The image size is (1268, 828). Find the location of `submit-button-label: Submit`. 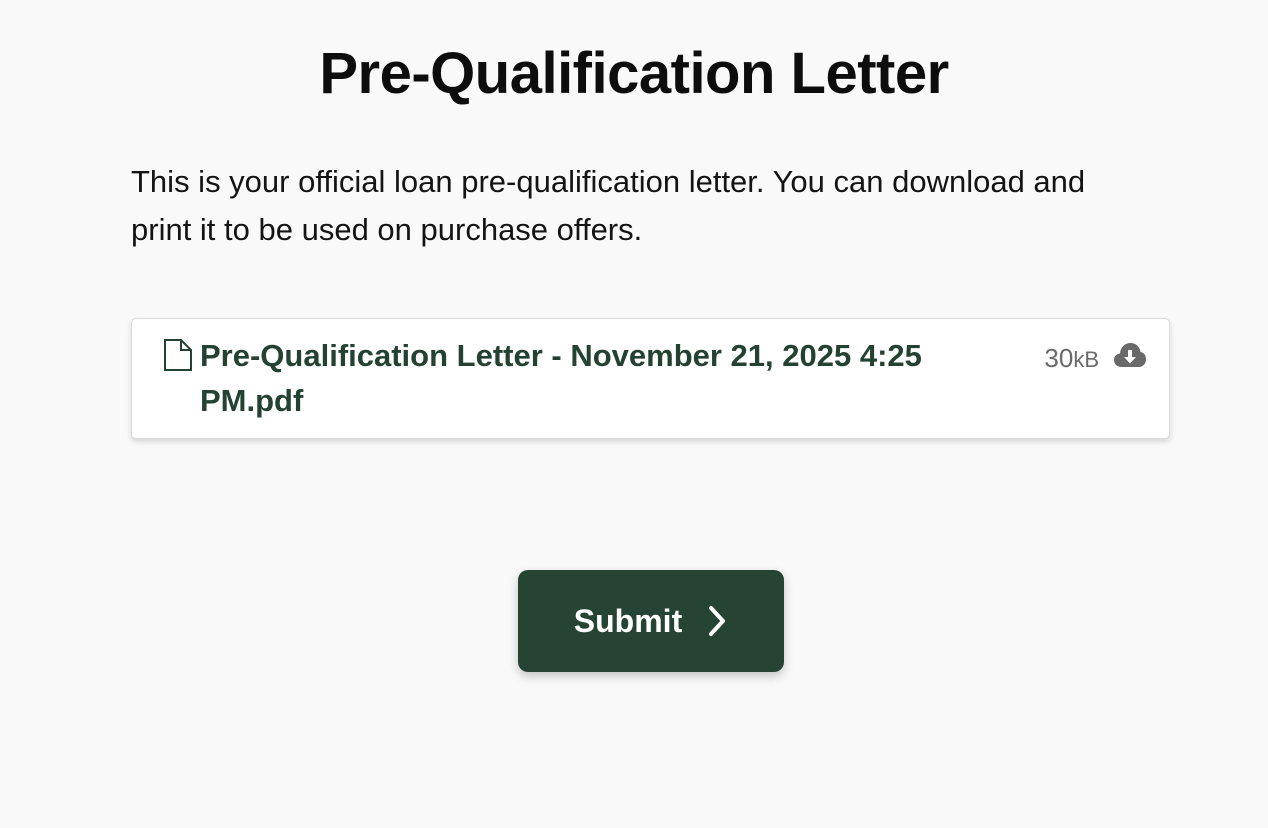

submit-button-label: Submit is located at coordinates (628, 620).